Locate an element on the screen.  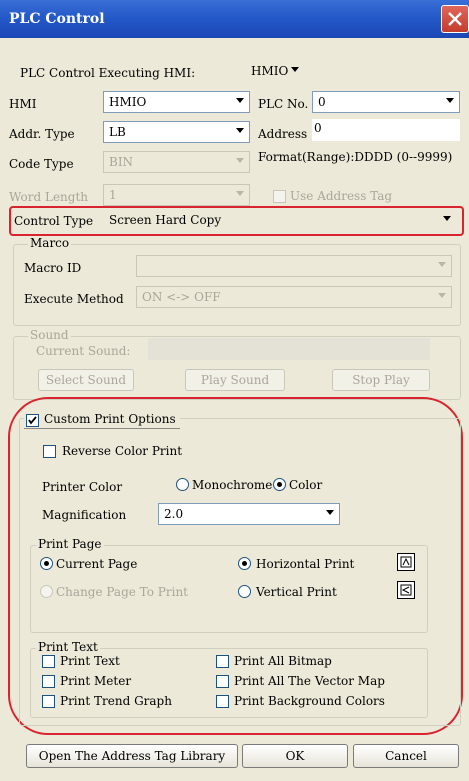
print-vector-map-label: Print All The Vector Map is located at coordinates (309, 681).